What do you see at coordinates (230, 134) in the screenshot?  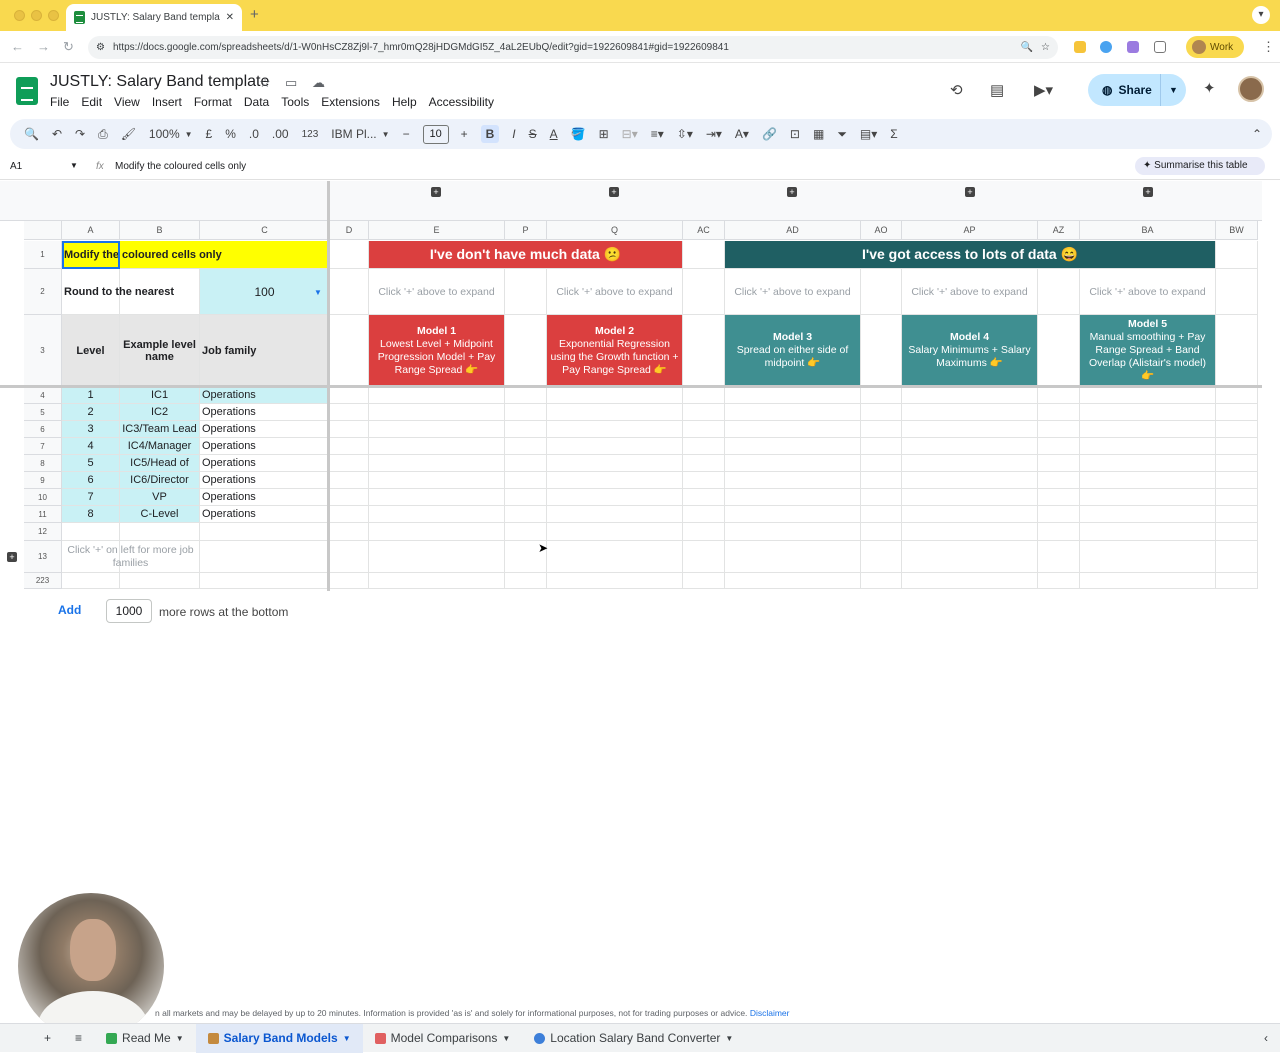 I see `format-percent-button: %` at bounding box center [230, 134].